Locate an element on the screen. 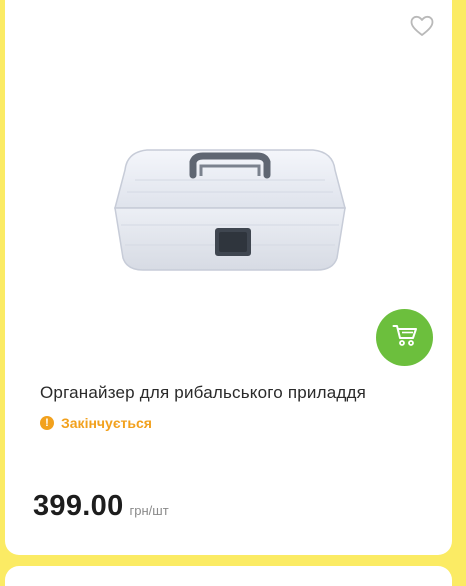  cart-icon is located at coordinates (405, 337).